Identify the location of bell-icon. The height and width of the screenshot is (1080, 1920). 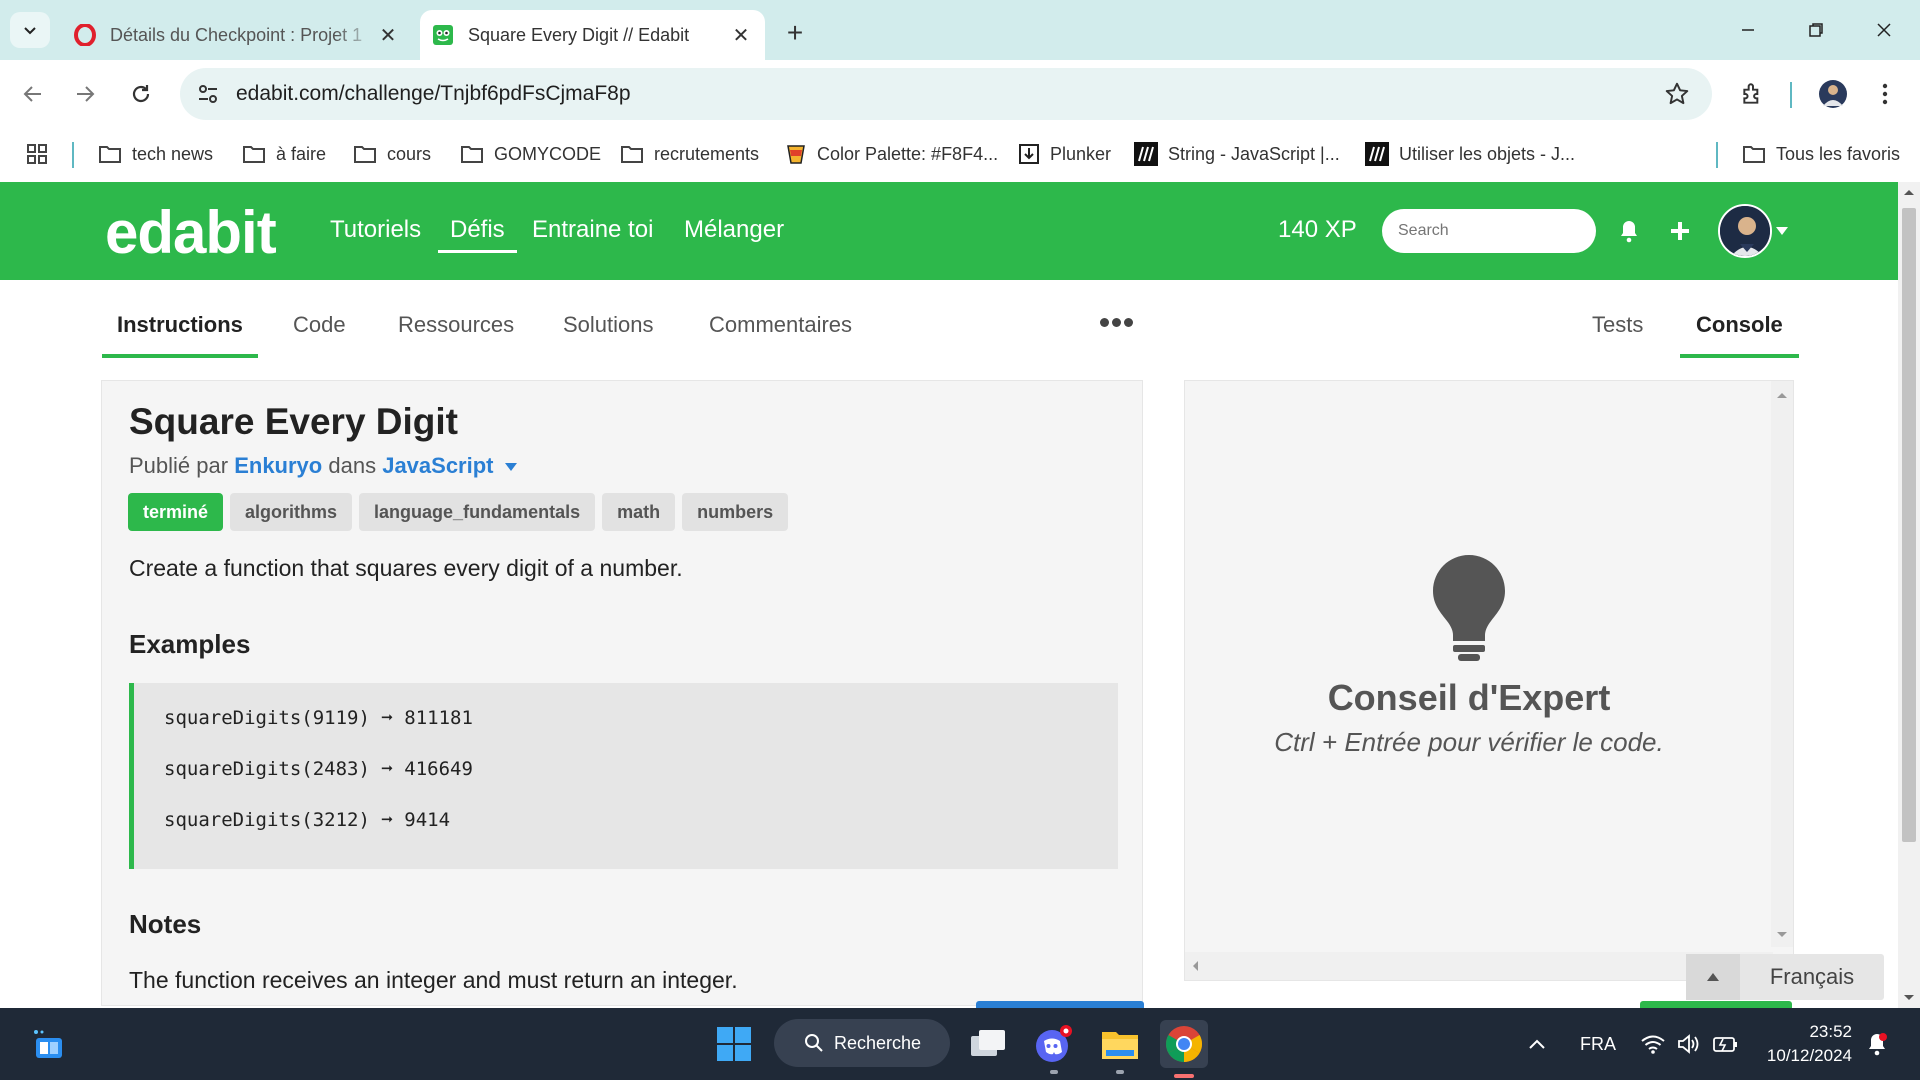
(1629, 231).